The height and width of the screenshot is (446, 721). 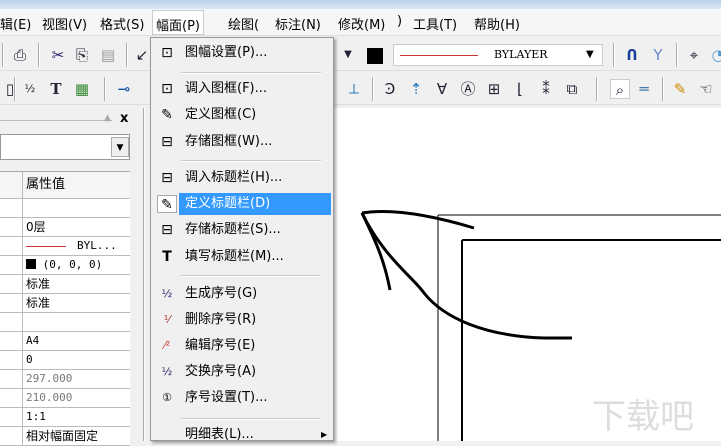 What do you see at coordinates (242, 435) in the screenshot?
I see `menu-item-bom-table: 明细表(L)... ▶` at bounding box center [242, 435].